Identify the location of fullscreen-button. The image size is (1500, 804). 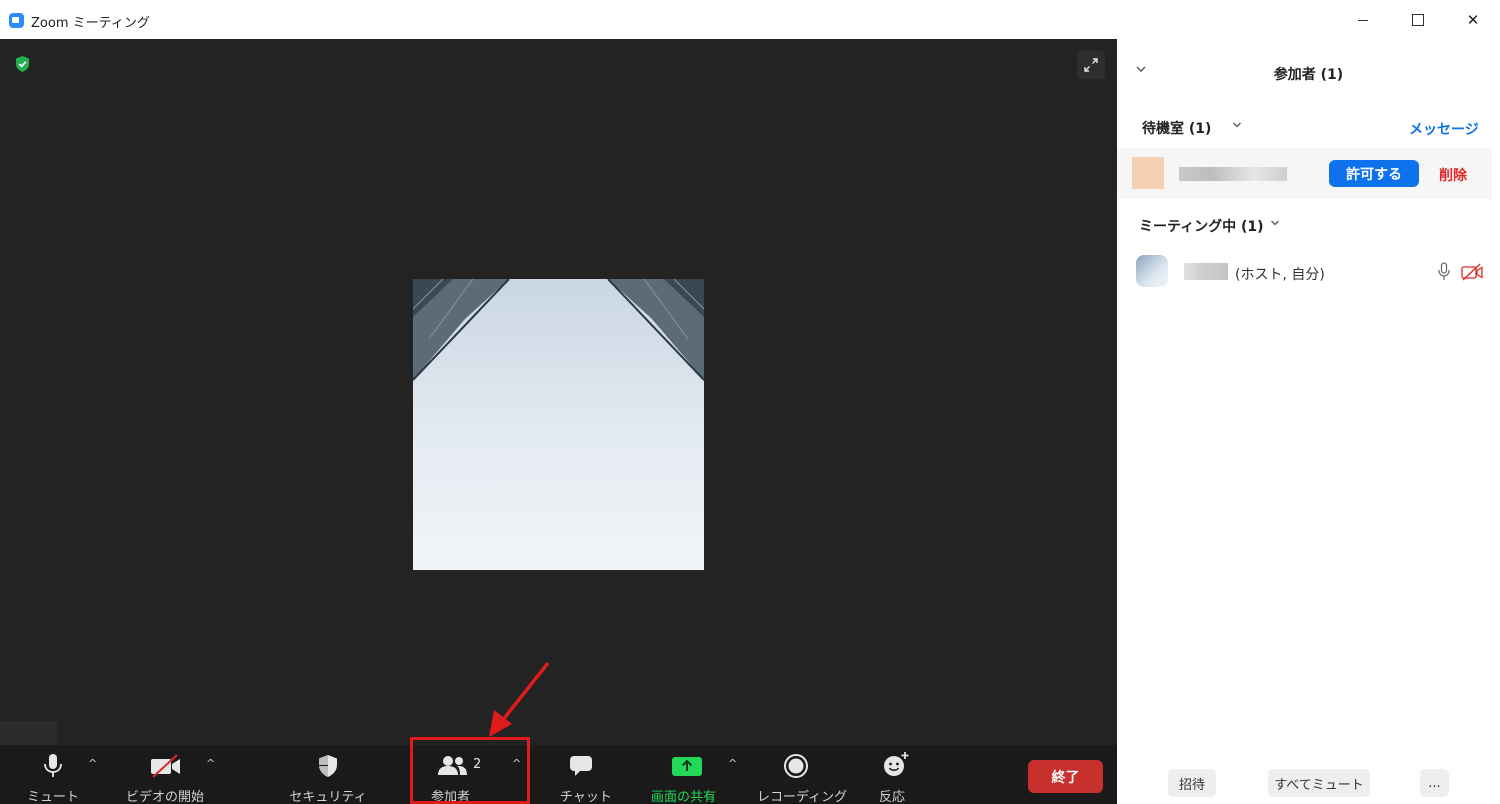
(1091, 65).